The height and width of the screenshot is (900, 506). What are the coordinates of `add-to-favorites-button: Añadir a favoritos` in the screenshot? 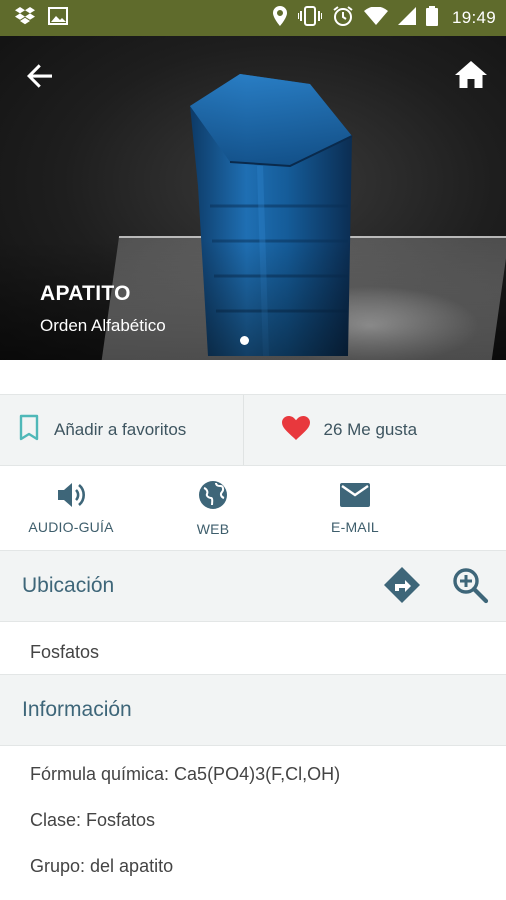 It's located at (121, 430).